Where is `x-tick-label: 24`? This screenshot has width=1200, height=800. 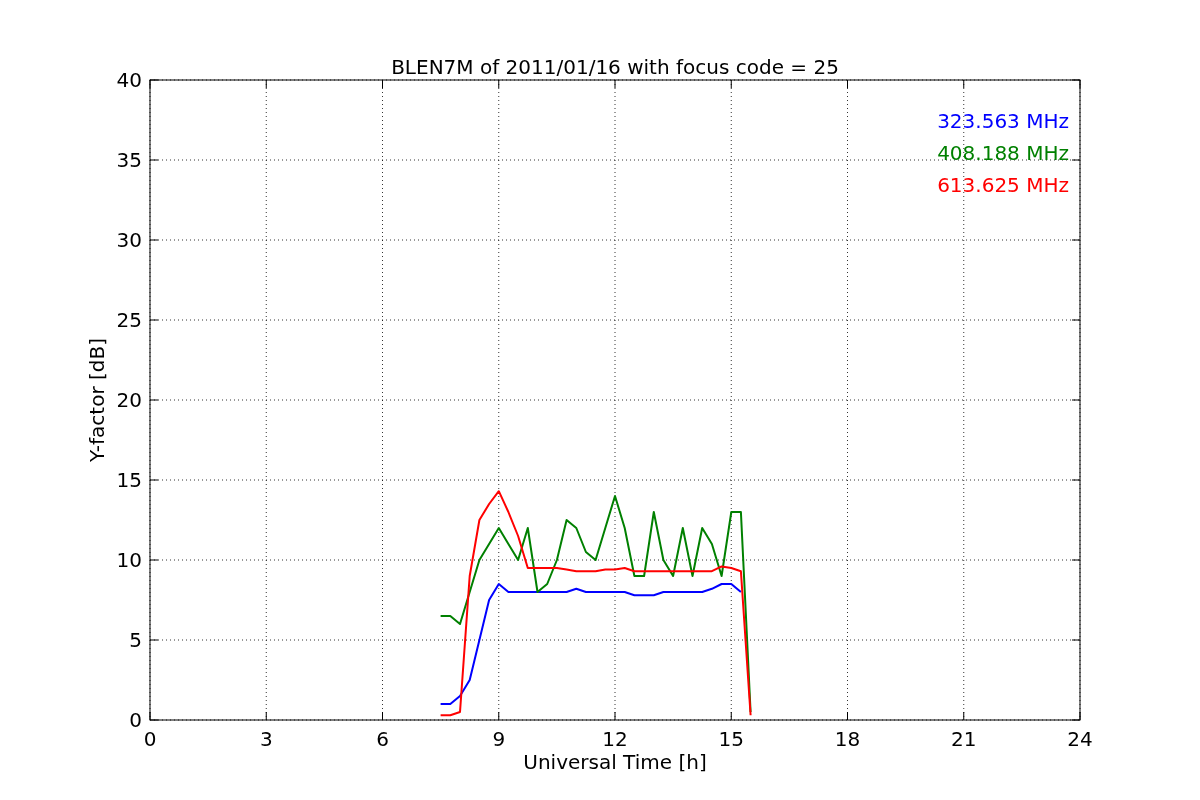
x-tick-label: 24 is located at coordinates (1080, 739).